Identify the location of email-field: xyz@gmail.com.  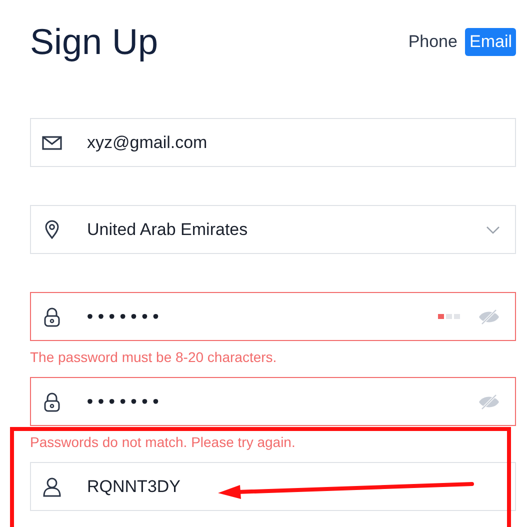
(273, 142).